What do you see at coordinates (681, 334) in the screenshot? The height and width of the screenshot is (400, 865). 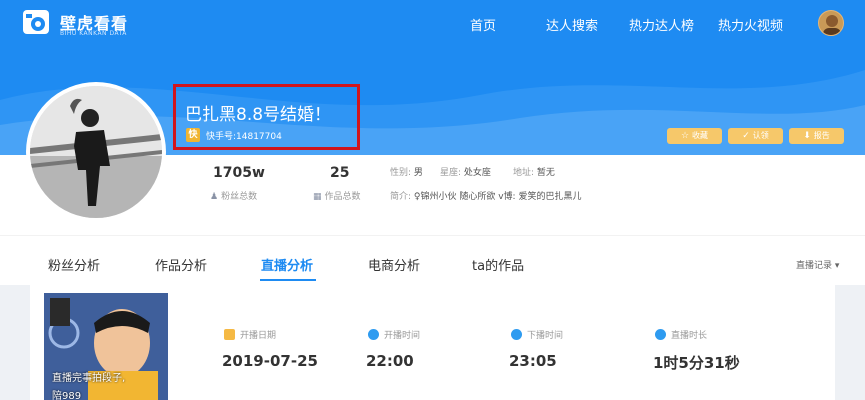 I see `live-duration-label: 直播时长` at bounding box center [681, 334].